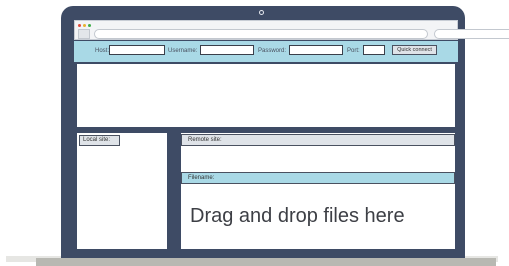 This screenshot has width=509, height=266. I want to click on port-label: Port:, so click(353, 51).